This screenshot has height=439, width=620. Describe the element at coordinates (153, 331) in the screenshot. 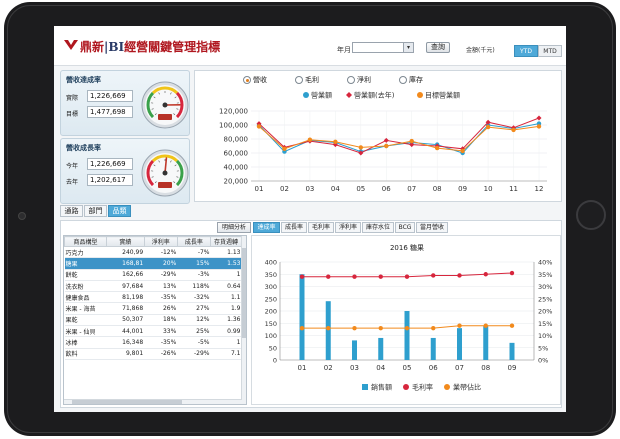

I see `table-row: 米果 - 仙貝 44,001 33% 25% 0.99` at that location.